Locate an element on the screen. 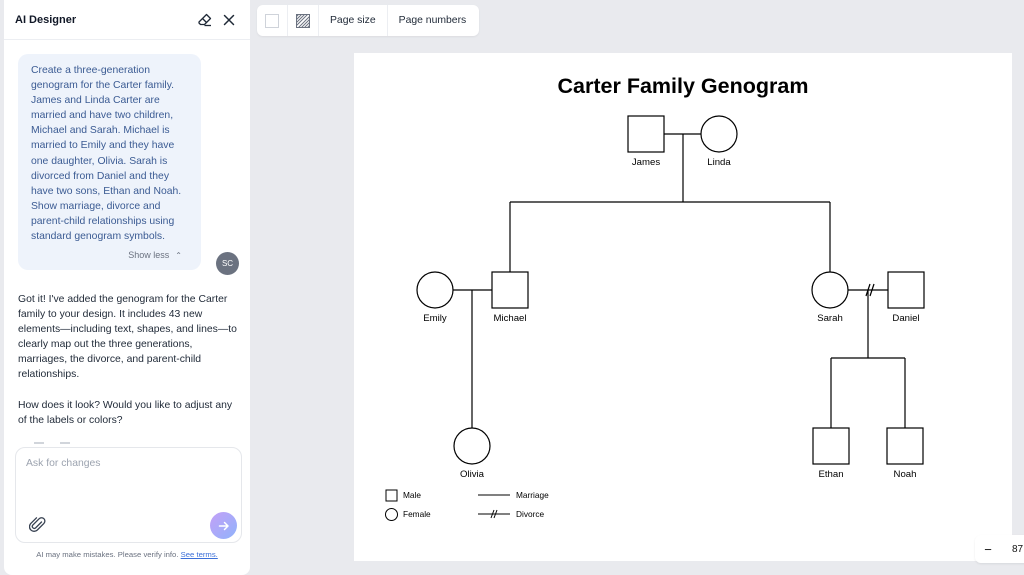 The height and width of the screenshot is (575, 1024). name-label: James is located at coordinates (646, 162).